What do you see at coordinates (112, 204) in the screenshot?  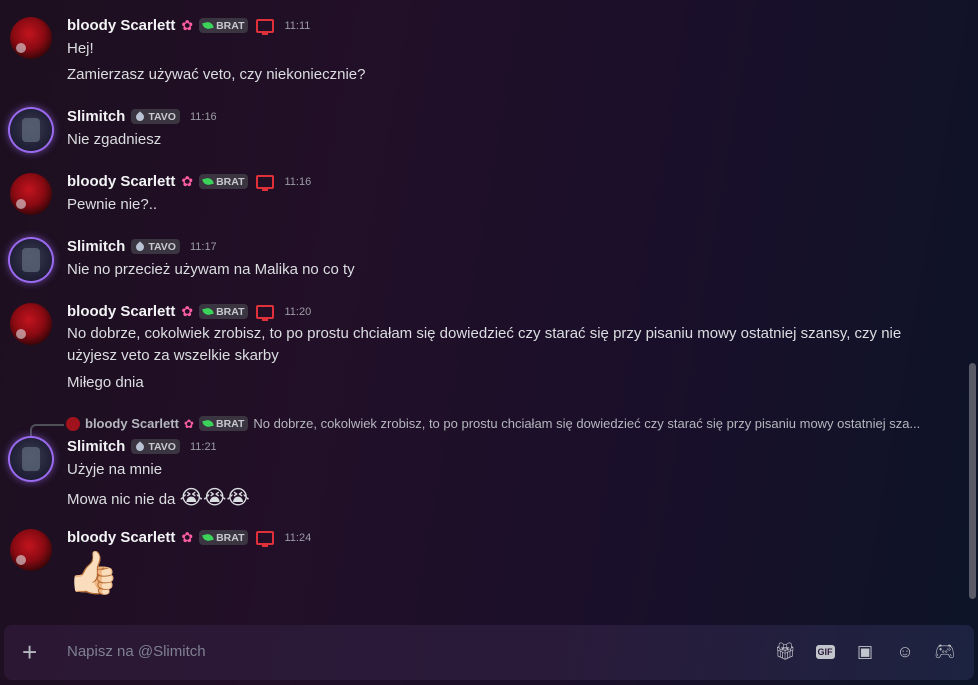 I see `message-text: Pewnie nie?..` at bounding box center [112, 204].